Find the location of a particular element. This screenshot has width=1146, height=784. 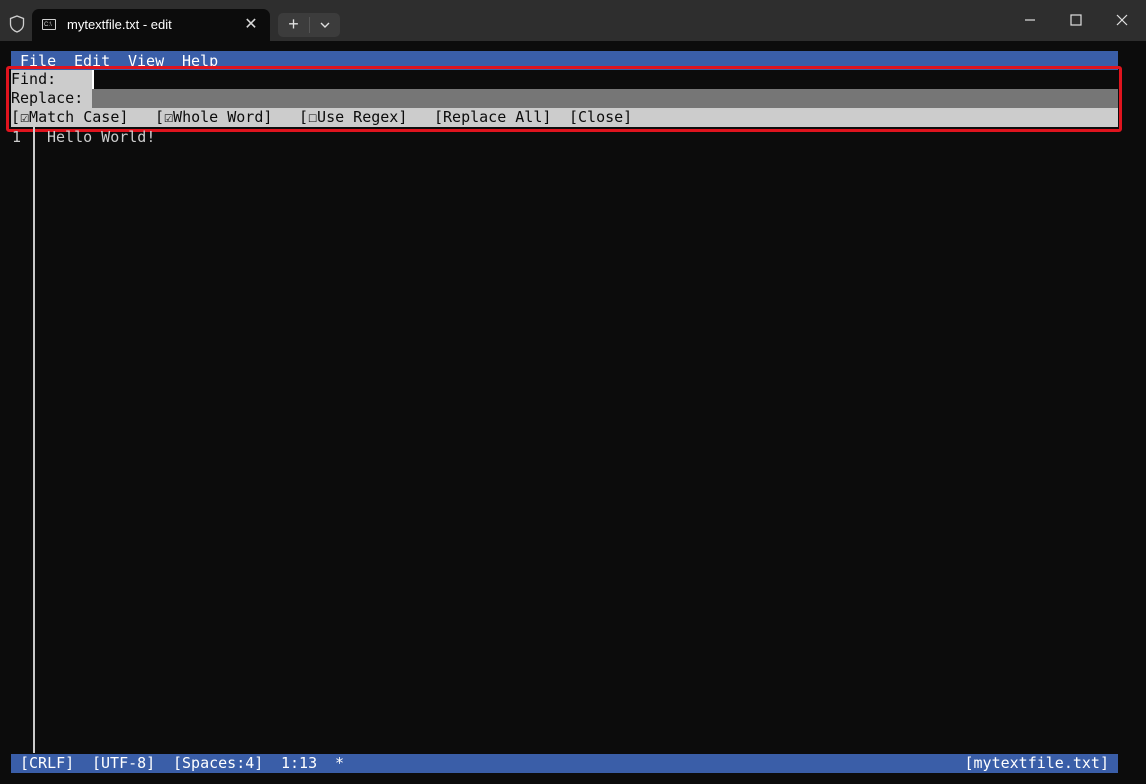

use-regex-checkbox: [☐Use Regex] is located at coordinates (353, 117).